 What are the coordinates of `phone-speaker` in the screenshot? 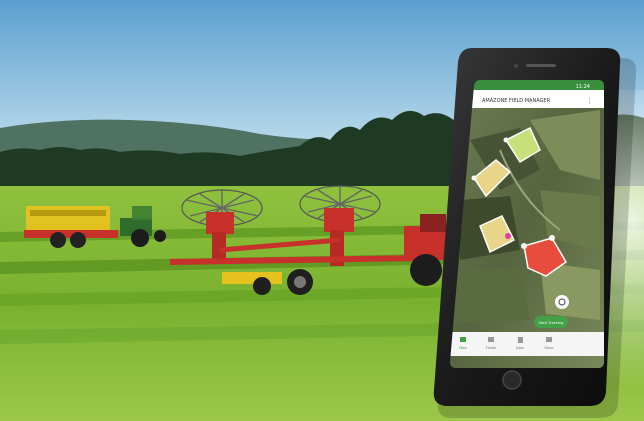 It's located at (541, 65).